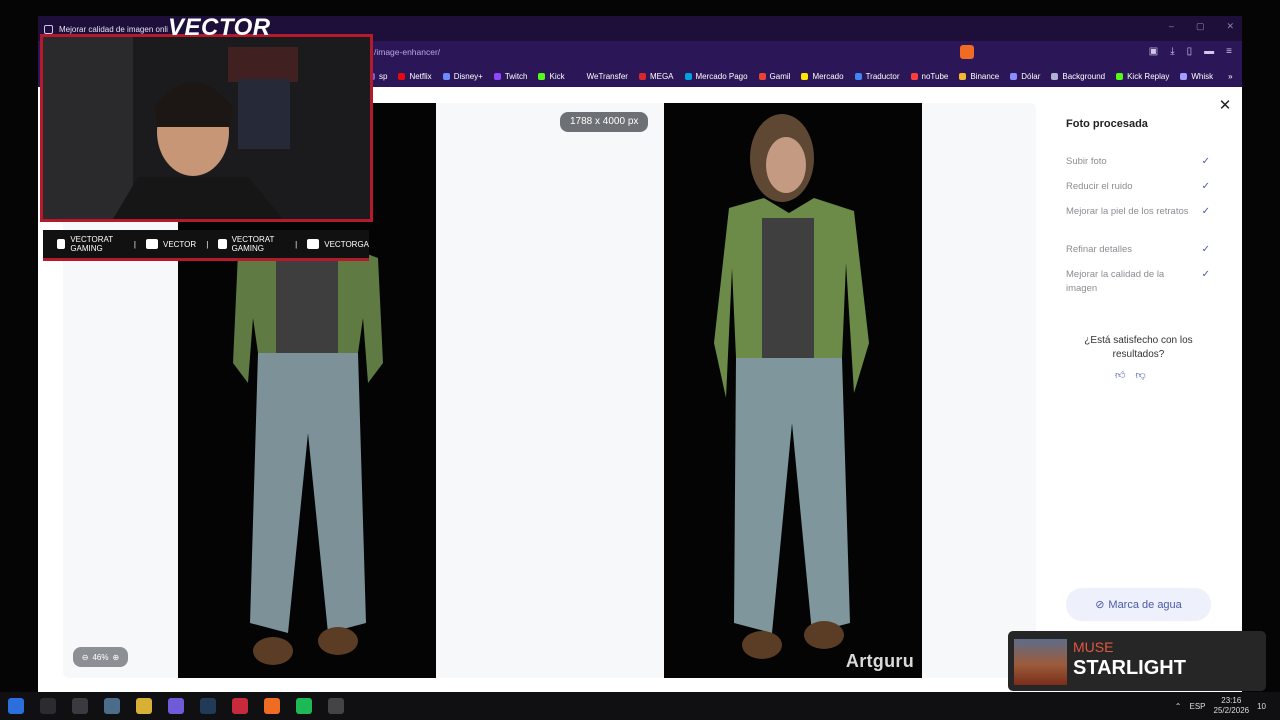  What do you see at coordinates (780, 76) in the screenshot?
I see `bookmark-label: Gamil` at bounding box center [780, 76].